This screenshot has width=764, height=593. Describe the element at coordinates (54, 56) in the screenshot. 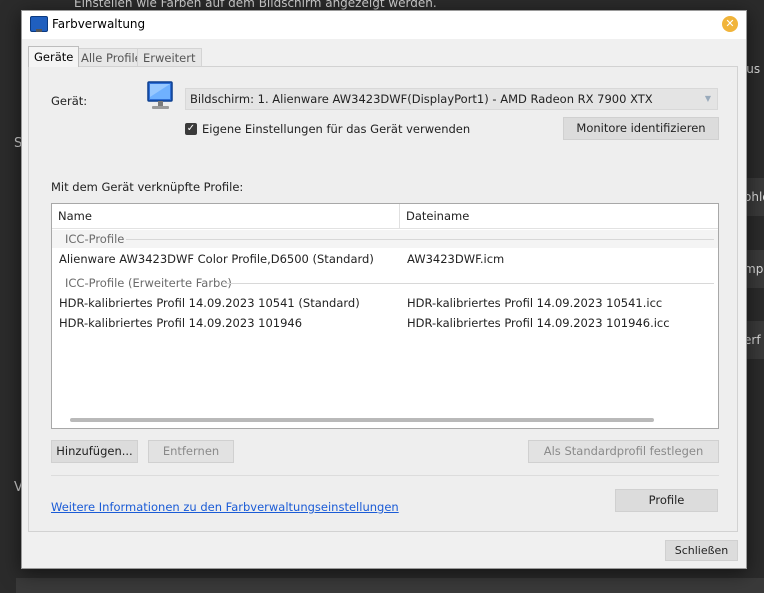

I see `tab-devices: Geräte` at that location.